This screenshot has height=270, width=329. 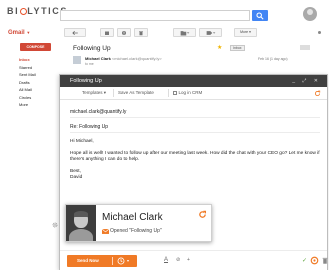 What do you see at coordinates (77, 60) in the screenshot?
I see `sender-avatar` at bounding box center [77, 60].